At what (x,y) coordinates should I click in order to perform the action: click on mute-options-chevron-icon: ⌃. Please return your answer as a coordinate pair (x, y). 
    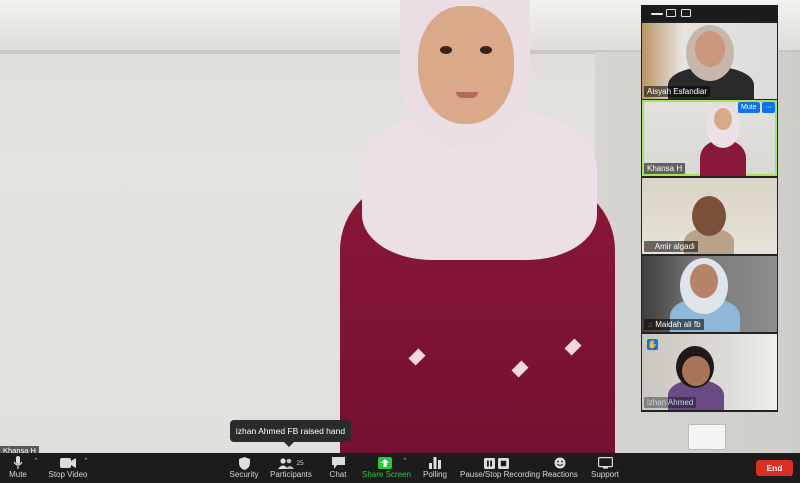
    Looking at the image, I should click on (36, 461).